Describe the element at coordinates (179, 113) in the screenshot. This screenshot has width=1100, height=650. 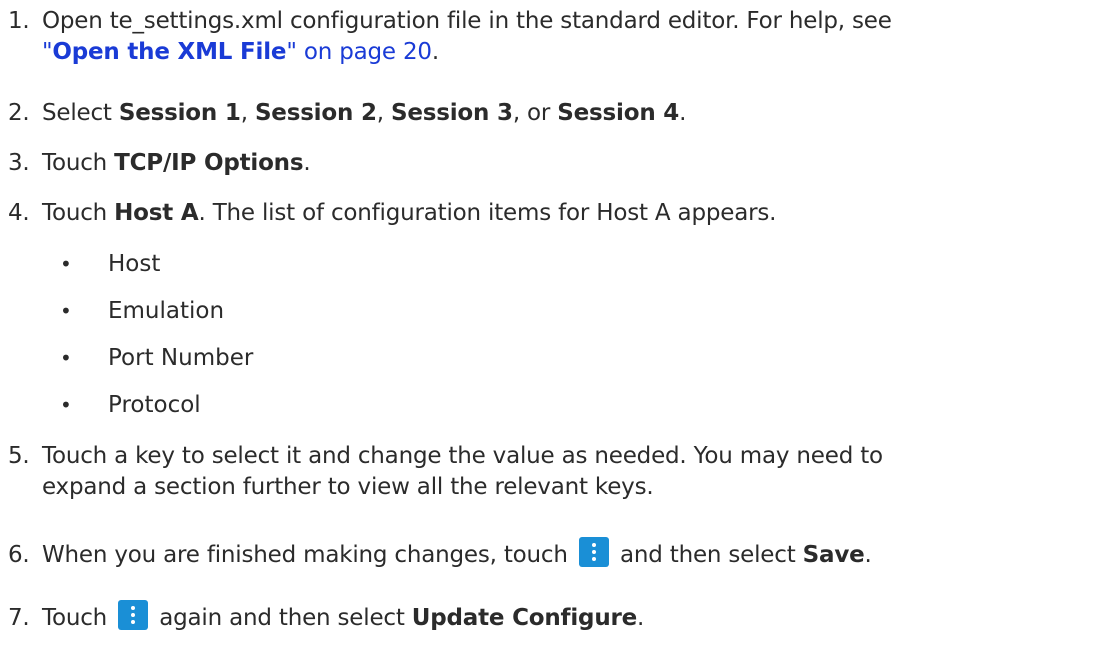
I see `session-1-label: Session 1` at that location.